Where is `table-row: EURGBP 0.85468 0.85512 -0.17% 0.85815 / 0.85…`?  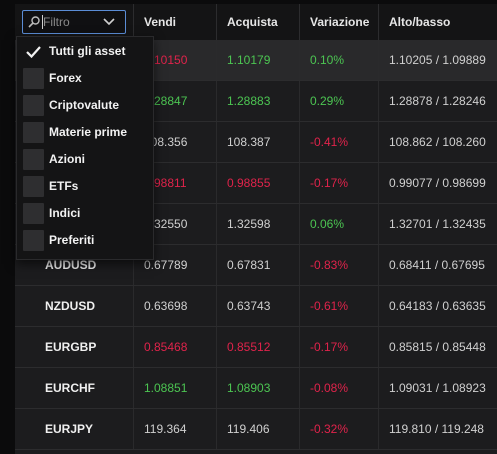
table-row: EURGBP 0.85468 0.85512 -0.17% 0.85815 / 0.85… is located at coordinates (256, 347).